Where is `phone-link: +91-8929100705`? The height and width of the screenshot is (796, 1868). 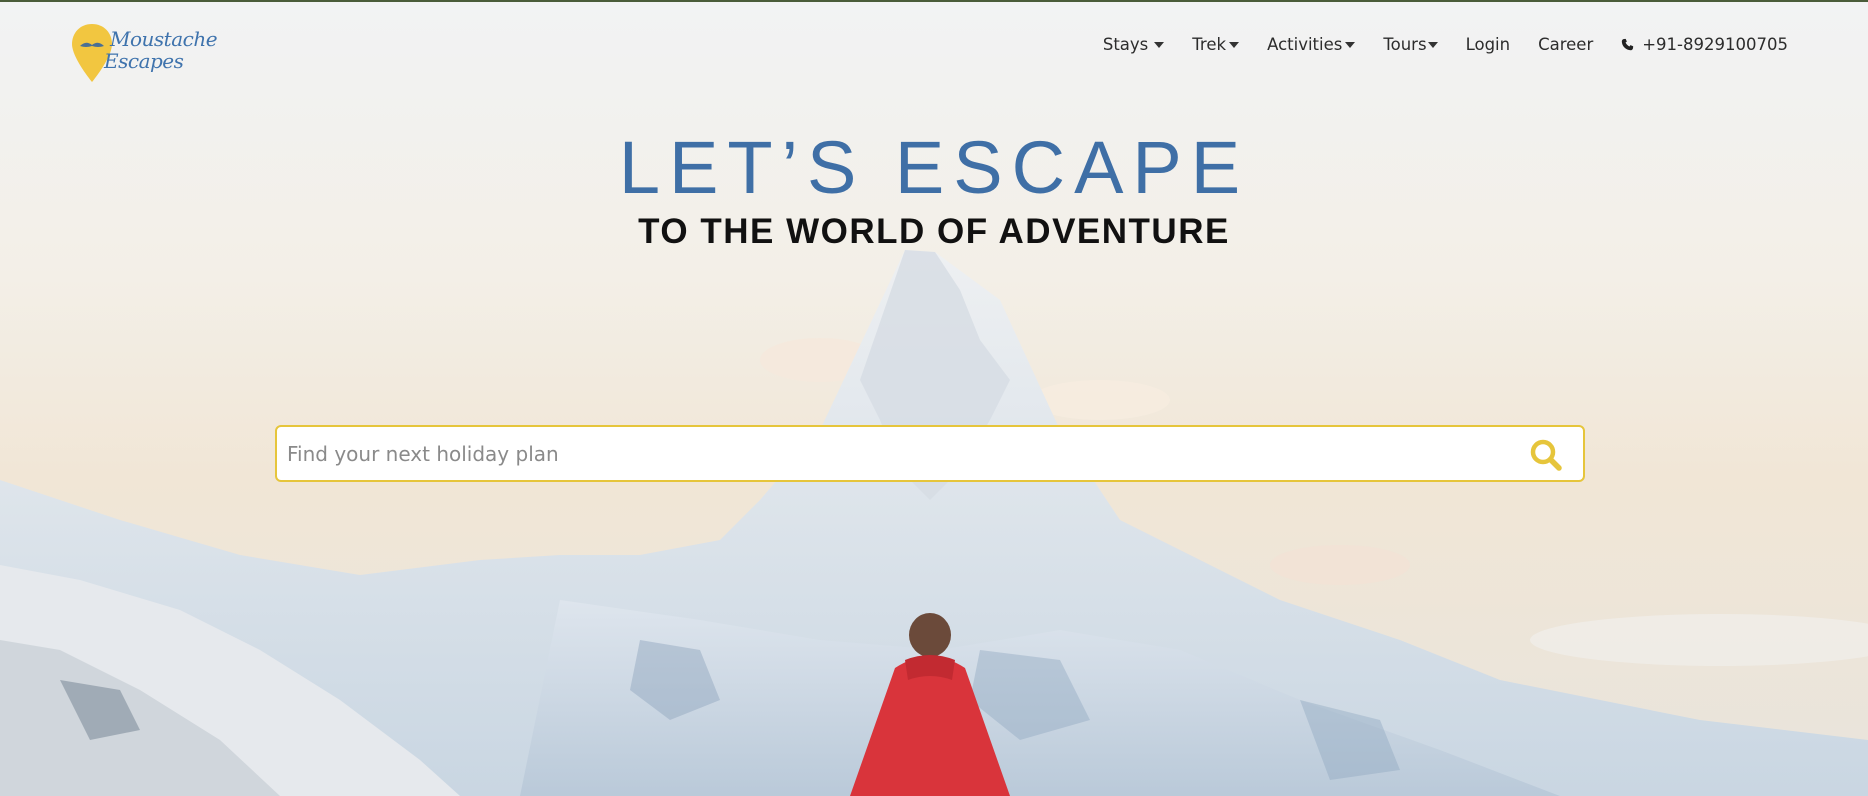 phone-link: +91-8929100705 is located at coordinates (1704, 44).